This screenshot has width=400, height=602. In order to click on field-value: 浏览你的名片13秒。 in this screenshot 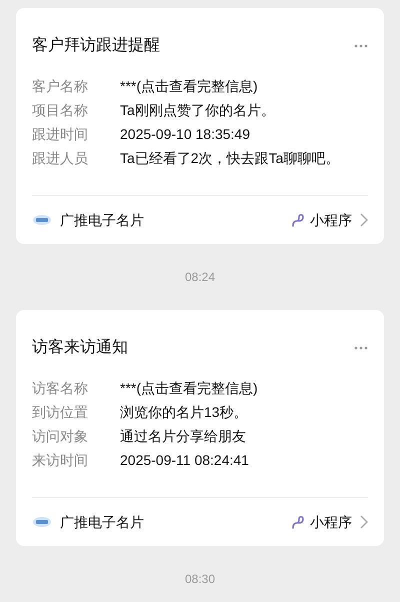, I will do `click(184, 412)`.